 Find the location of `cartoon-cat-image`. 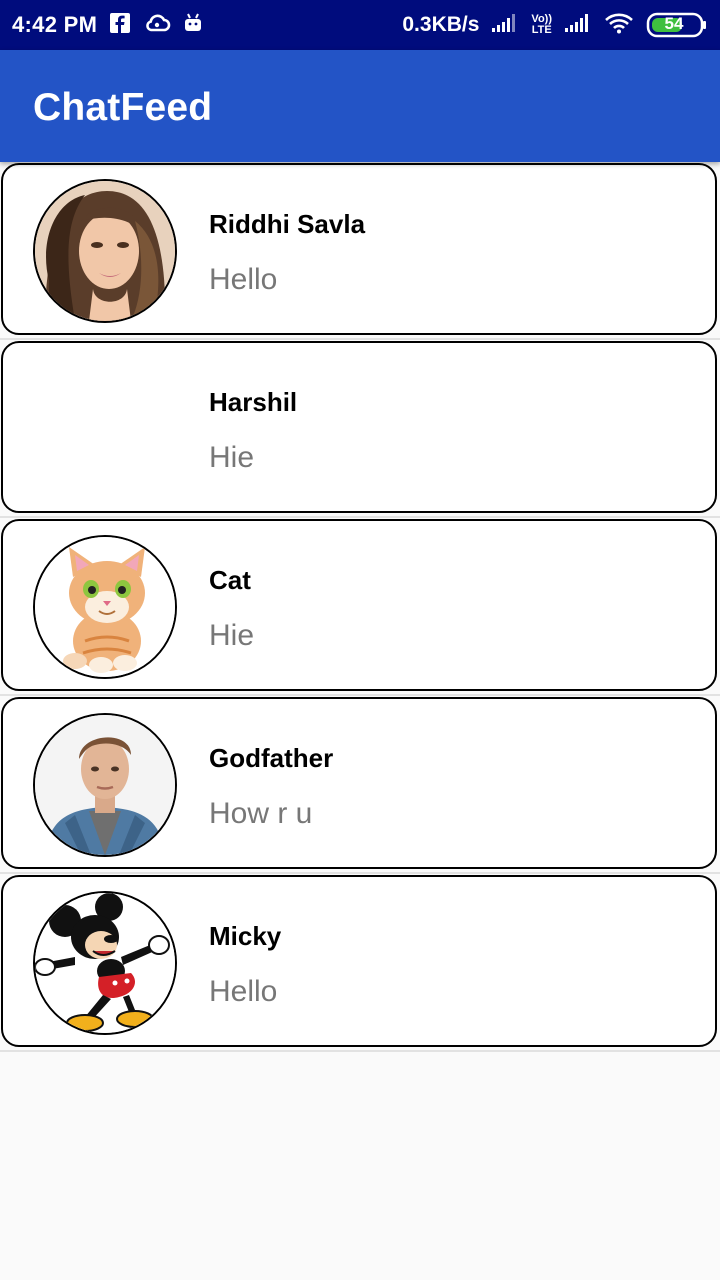

cartoon-cat-image is located at coordinates (105, 607).